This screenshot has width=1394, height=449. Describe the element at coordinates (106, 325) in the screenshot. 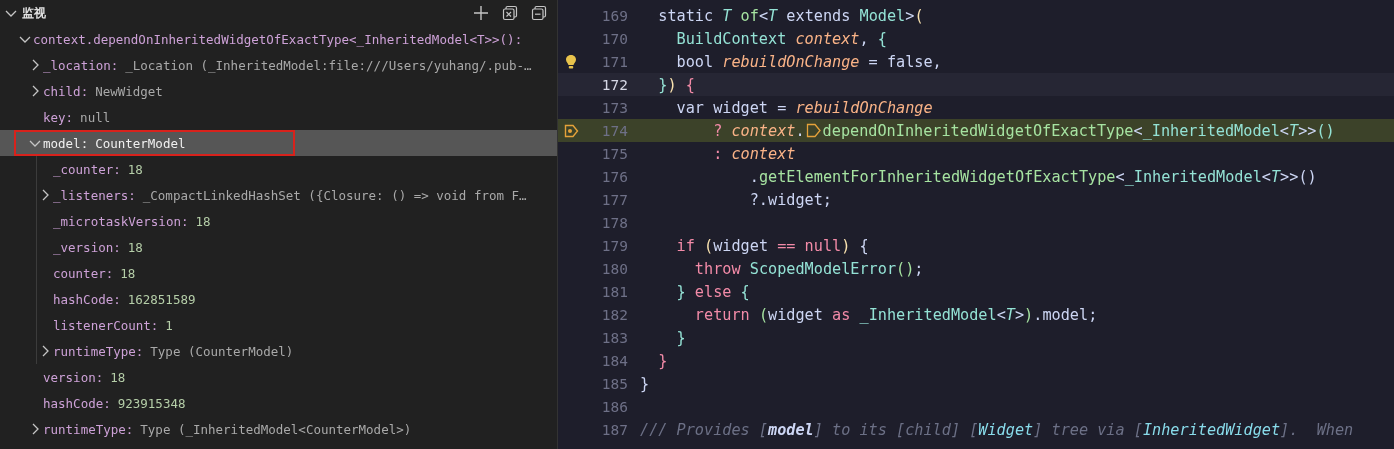

I see `variable-name: listenerCount:` at that location.